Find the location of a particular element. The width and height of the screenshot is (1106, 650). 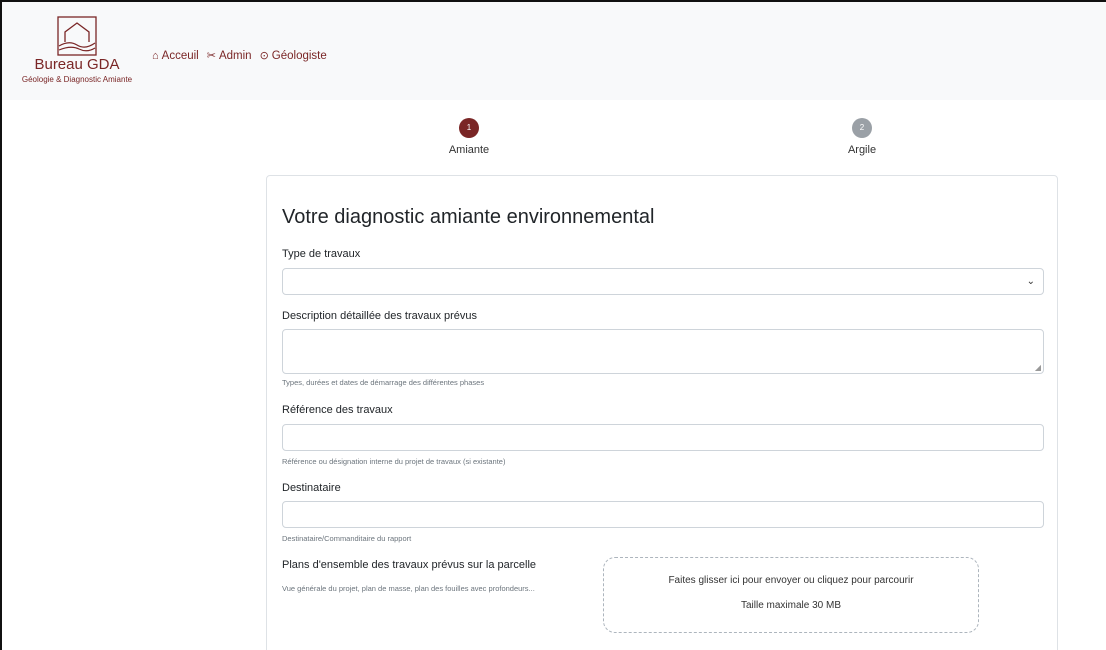

step-argile: 2 Argile is located at coordinates (862, 137).